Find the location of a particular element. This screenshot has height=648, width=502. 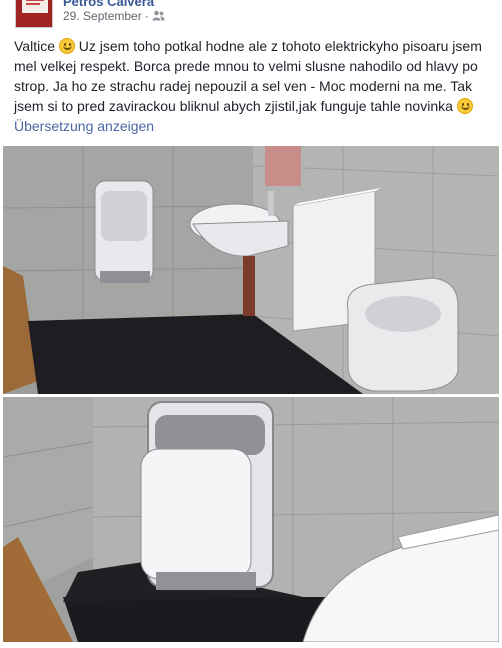

author-name: Petros Calvera is located at coordinates (108, 4).